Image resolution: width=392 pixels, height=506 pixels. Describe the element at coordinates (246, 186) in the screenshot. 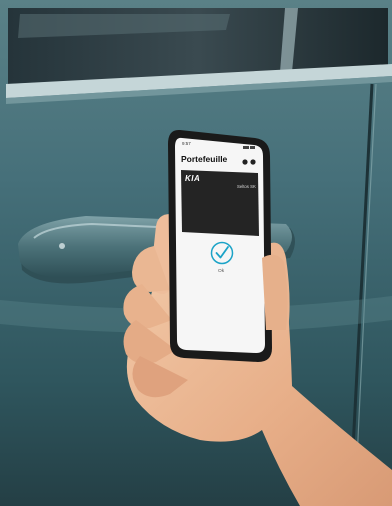

I see `vehicle-name: Seltos SK` at that location.